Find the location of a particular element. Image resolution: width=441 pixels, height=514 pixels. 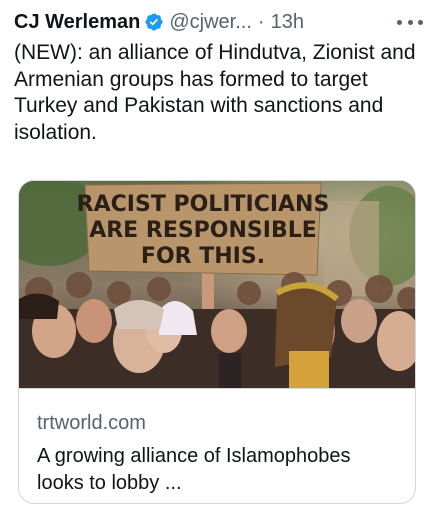

tweet-header: CJ Werleman @cjwer... · 13h is located at coordinates (220, 22).